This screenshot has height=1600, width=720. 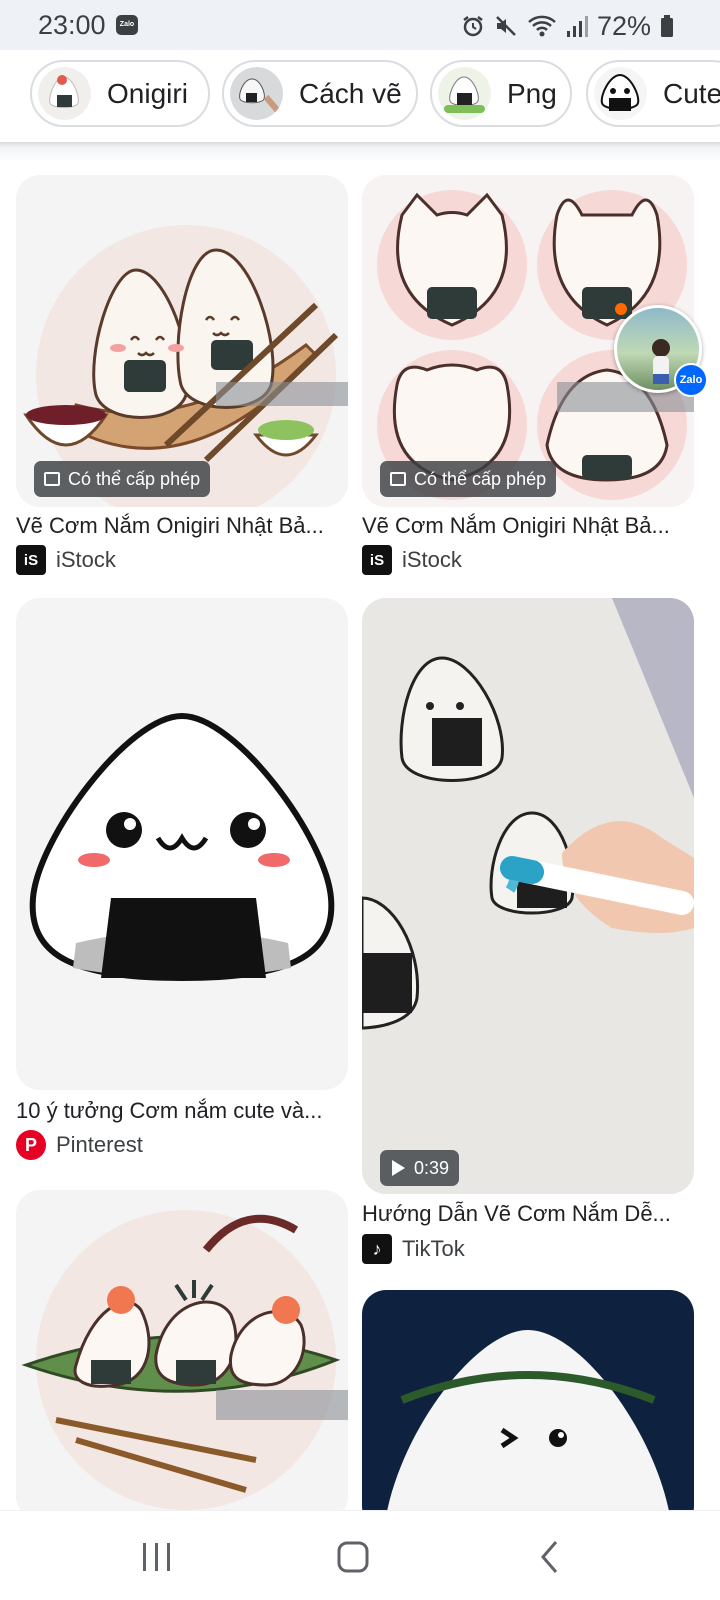 What do you see at coordinates (360, 152) in the screenshot?
I see `chips-divider` at bounding box center [360, 152].